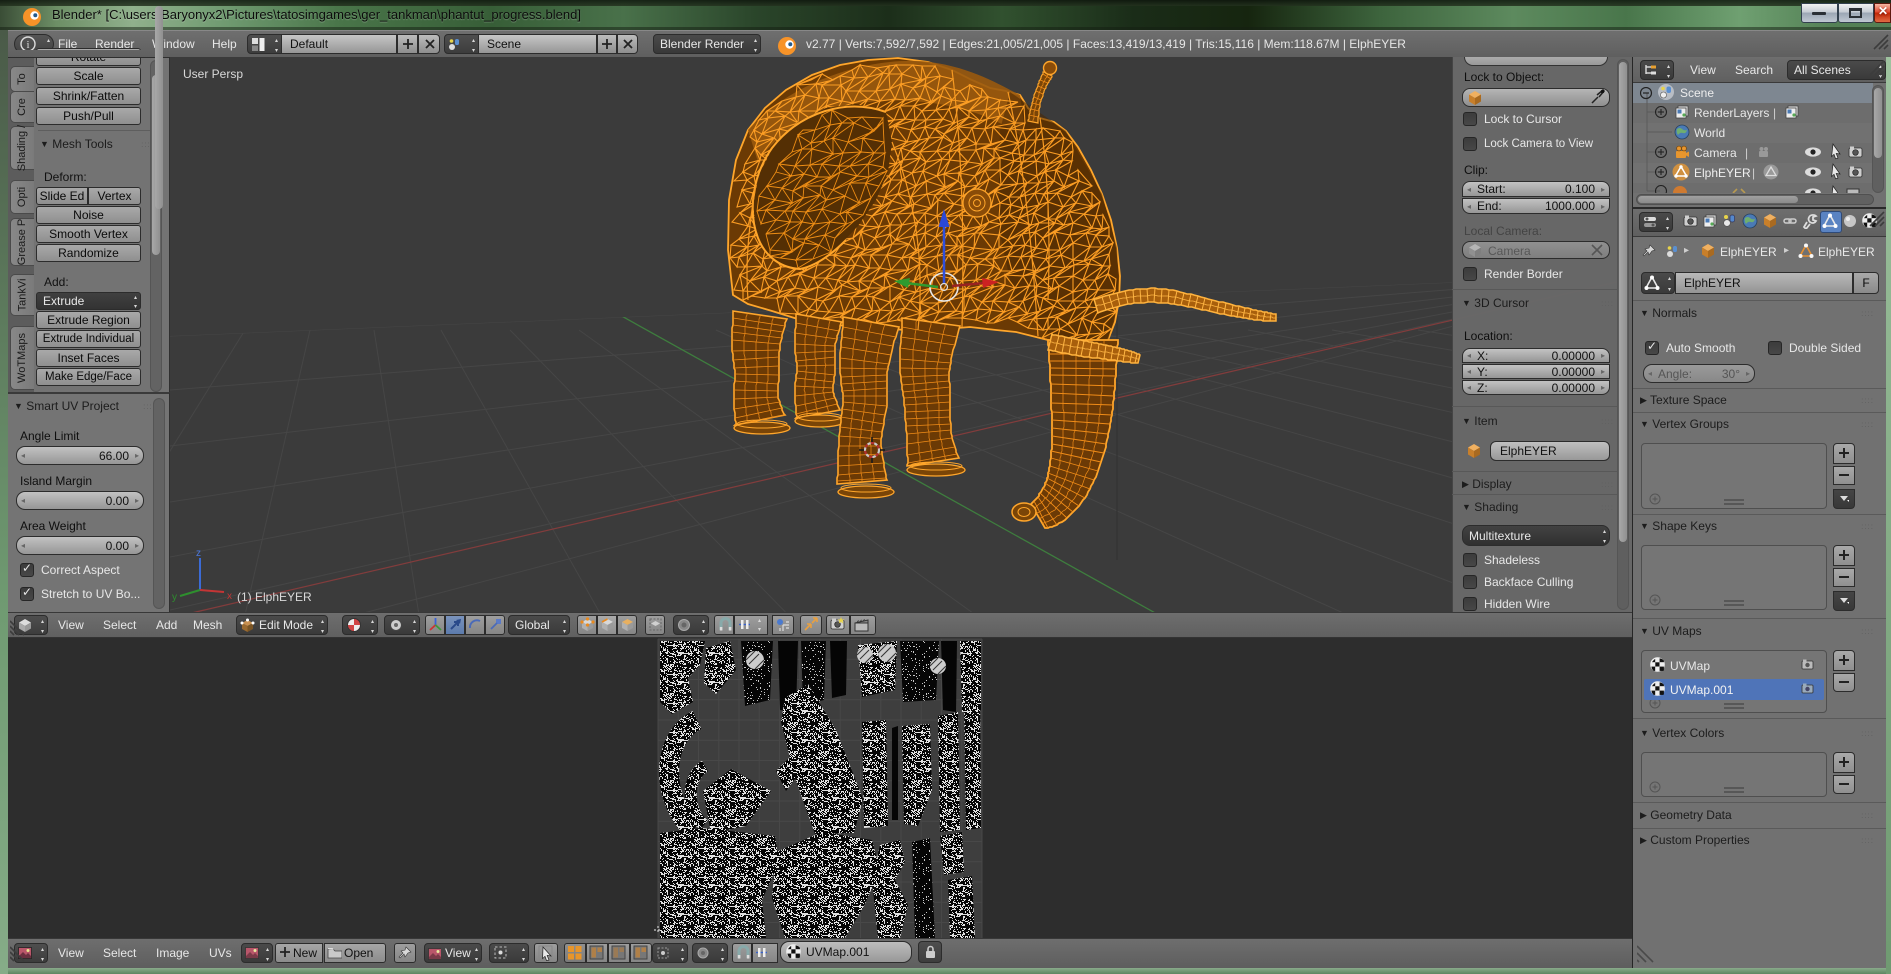 Image resolution: width=1891 pixels, height=974 pixels. What do you see at coordinates (229, 596) in the screenshot?
I see `svg-text: x` at bounding box center [229, 596].